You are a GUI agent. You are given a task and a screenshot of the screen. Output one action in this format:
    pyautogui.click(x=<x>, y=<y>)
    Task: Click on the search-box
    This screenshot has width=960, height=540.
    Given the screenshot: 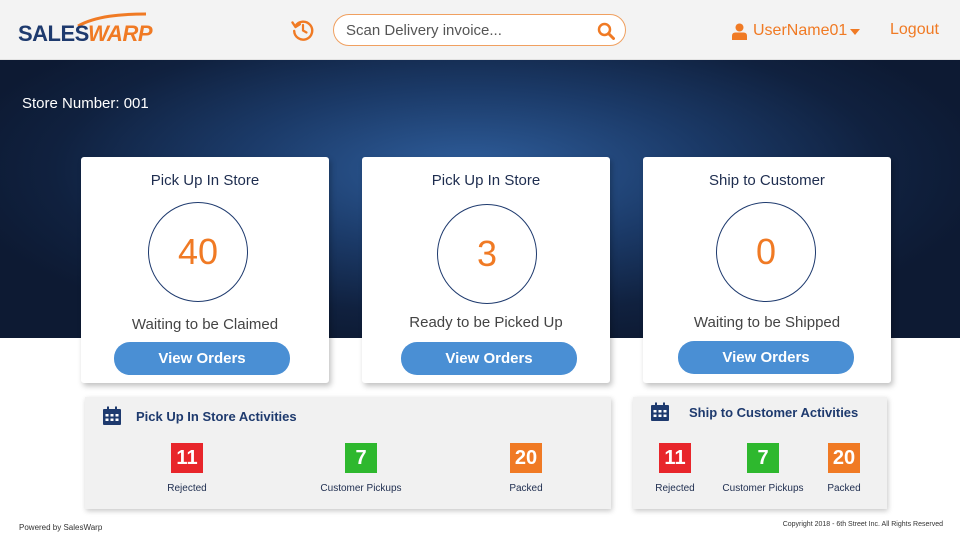 What is the action you would take?
    pyautogui.click(x=479, y=30)
    